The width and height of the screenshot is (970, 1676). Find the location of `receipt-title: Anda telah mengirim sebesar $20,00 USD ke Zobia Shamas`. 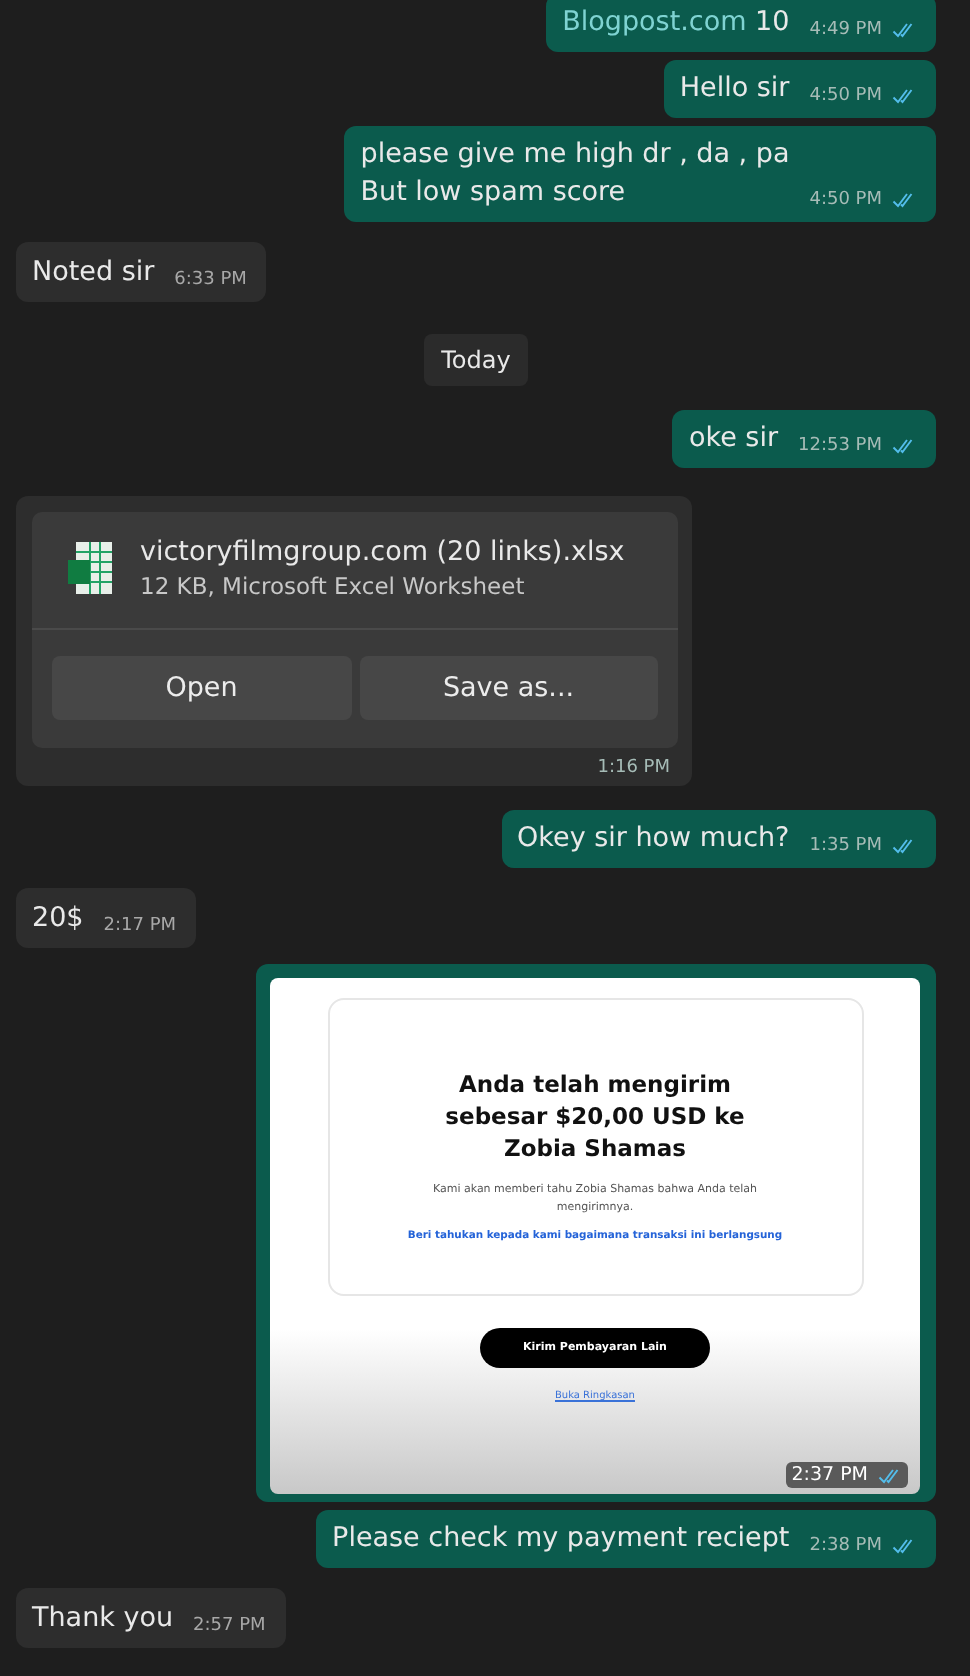

receipt-title: Anda telah mengirim sebesar $20,00 USD ke Zobia Shamas is located at coordinates (595, 1116).